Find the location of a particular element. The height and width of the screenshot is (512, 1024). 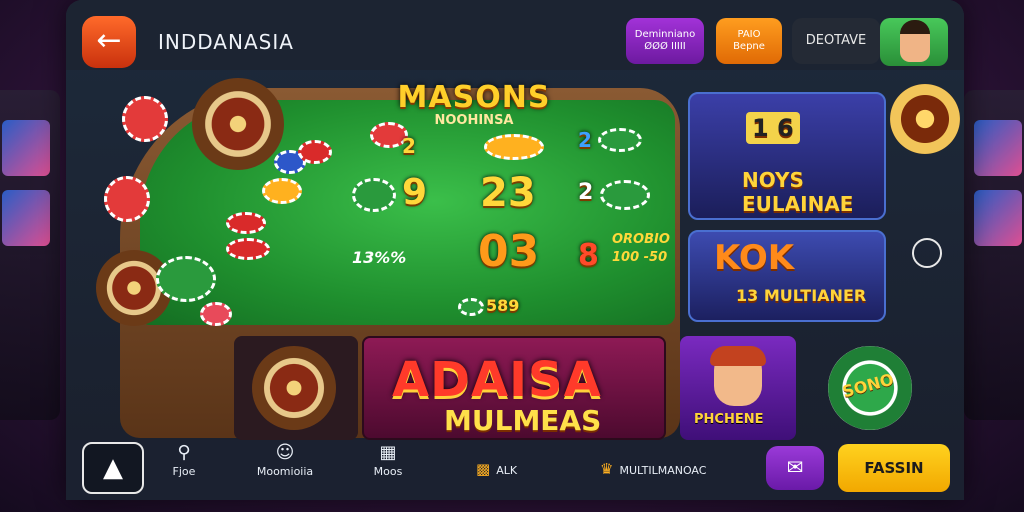

promo-button: Deminniano ØØØ IIIII is located at coordinates (665, 41).